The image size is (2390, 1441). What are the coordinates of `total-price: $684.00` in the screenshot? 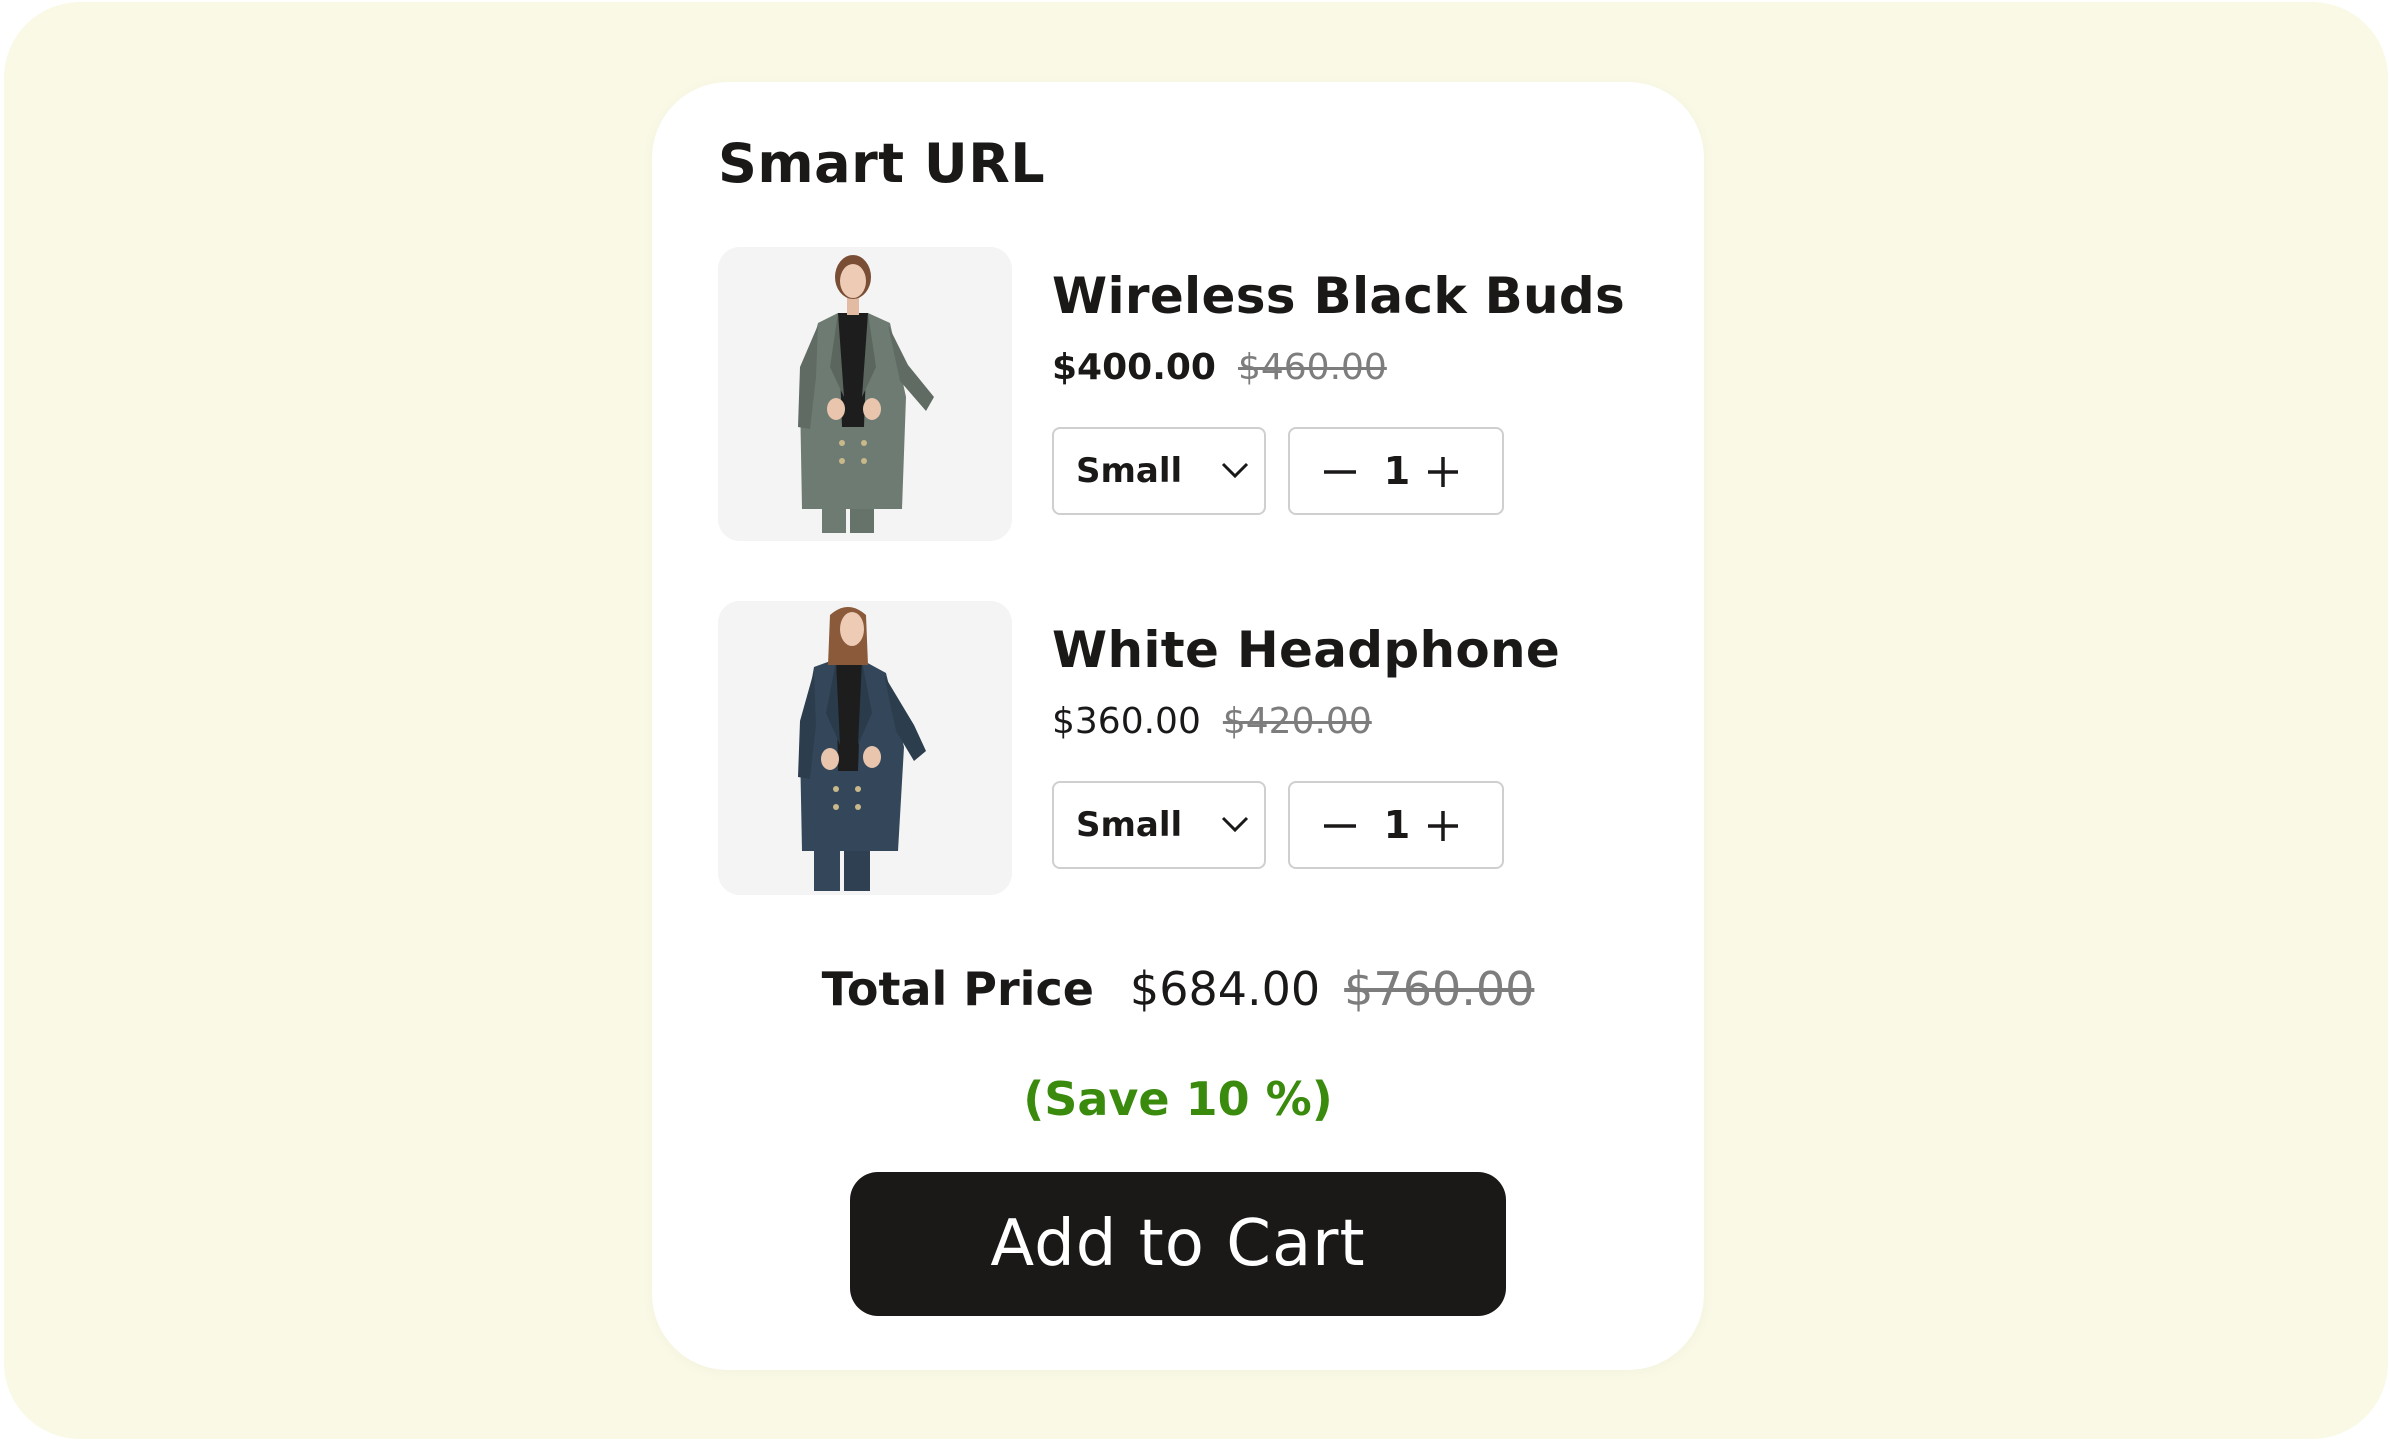 It's located at (1225, 989).